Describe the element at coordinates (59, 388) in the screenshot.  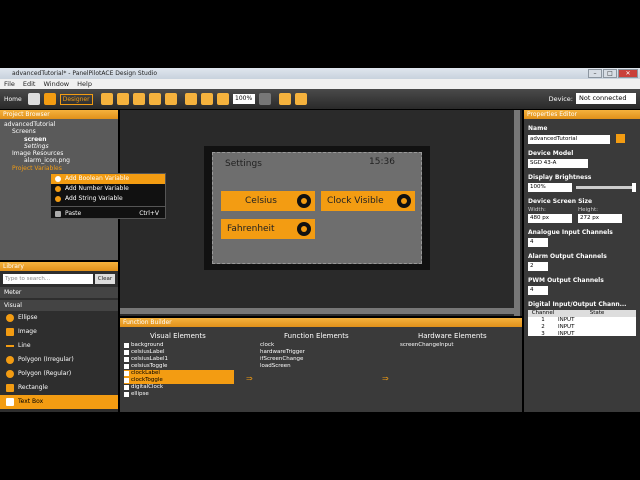
I see `library-item-rectangle: Rectangle` at that location.